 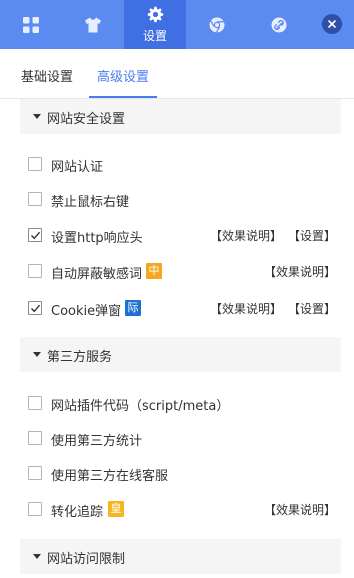 I want to click on grid-button, so click(x=31, y=24).